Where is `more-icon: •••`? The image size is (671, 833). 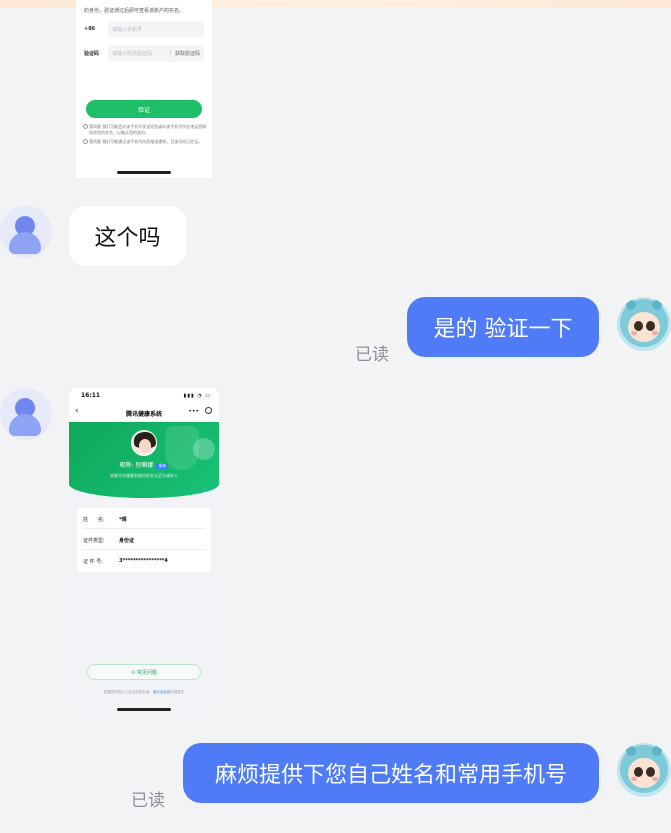 more-icon: ••• is located at coordinates (193, 411).